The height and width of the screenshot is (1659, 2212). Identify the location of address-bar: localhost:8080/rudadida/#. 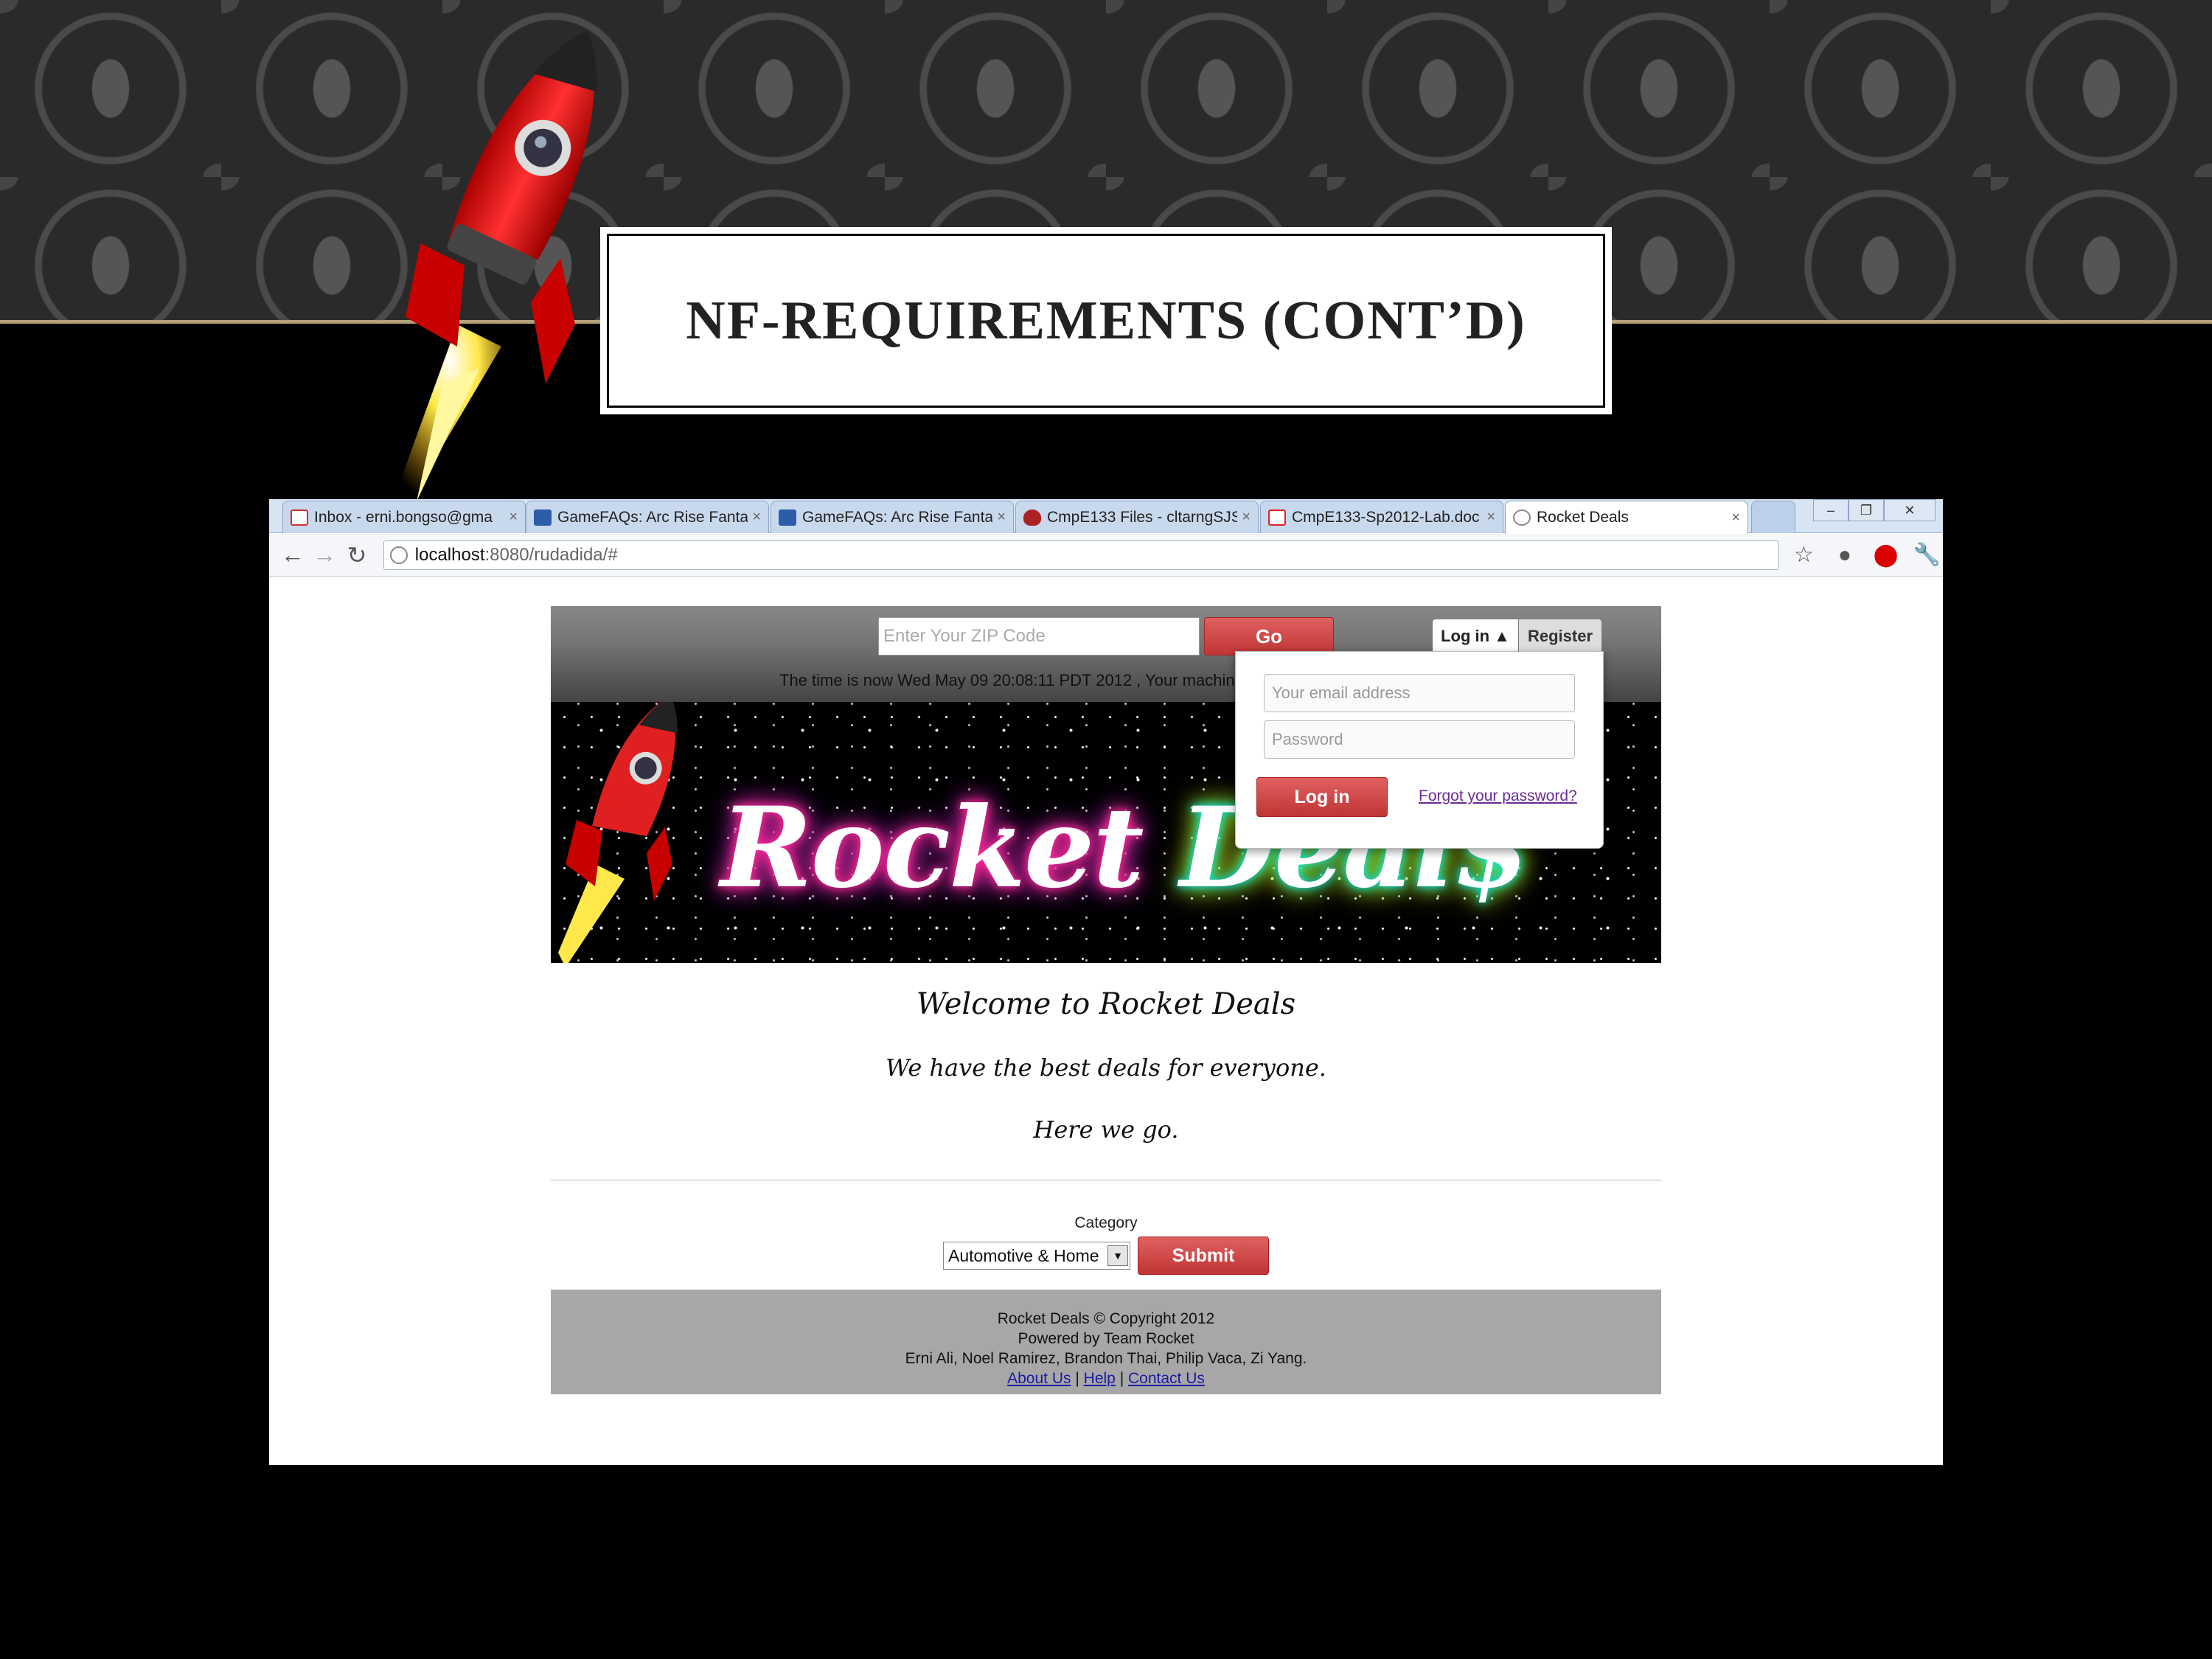
(1081, 555).